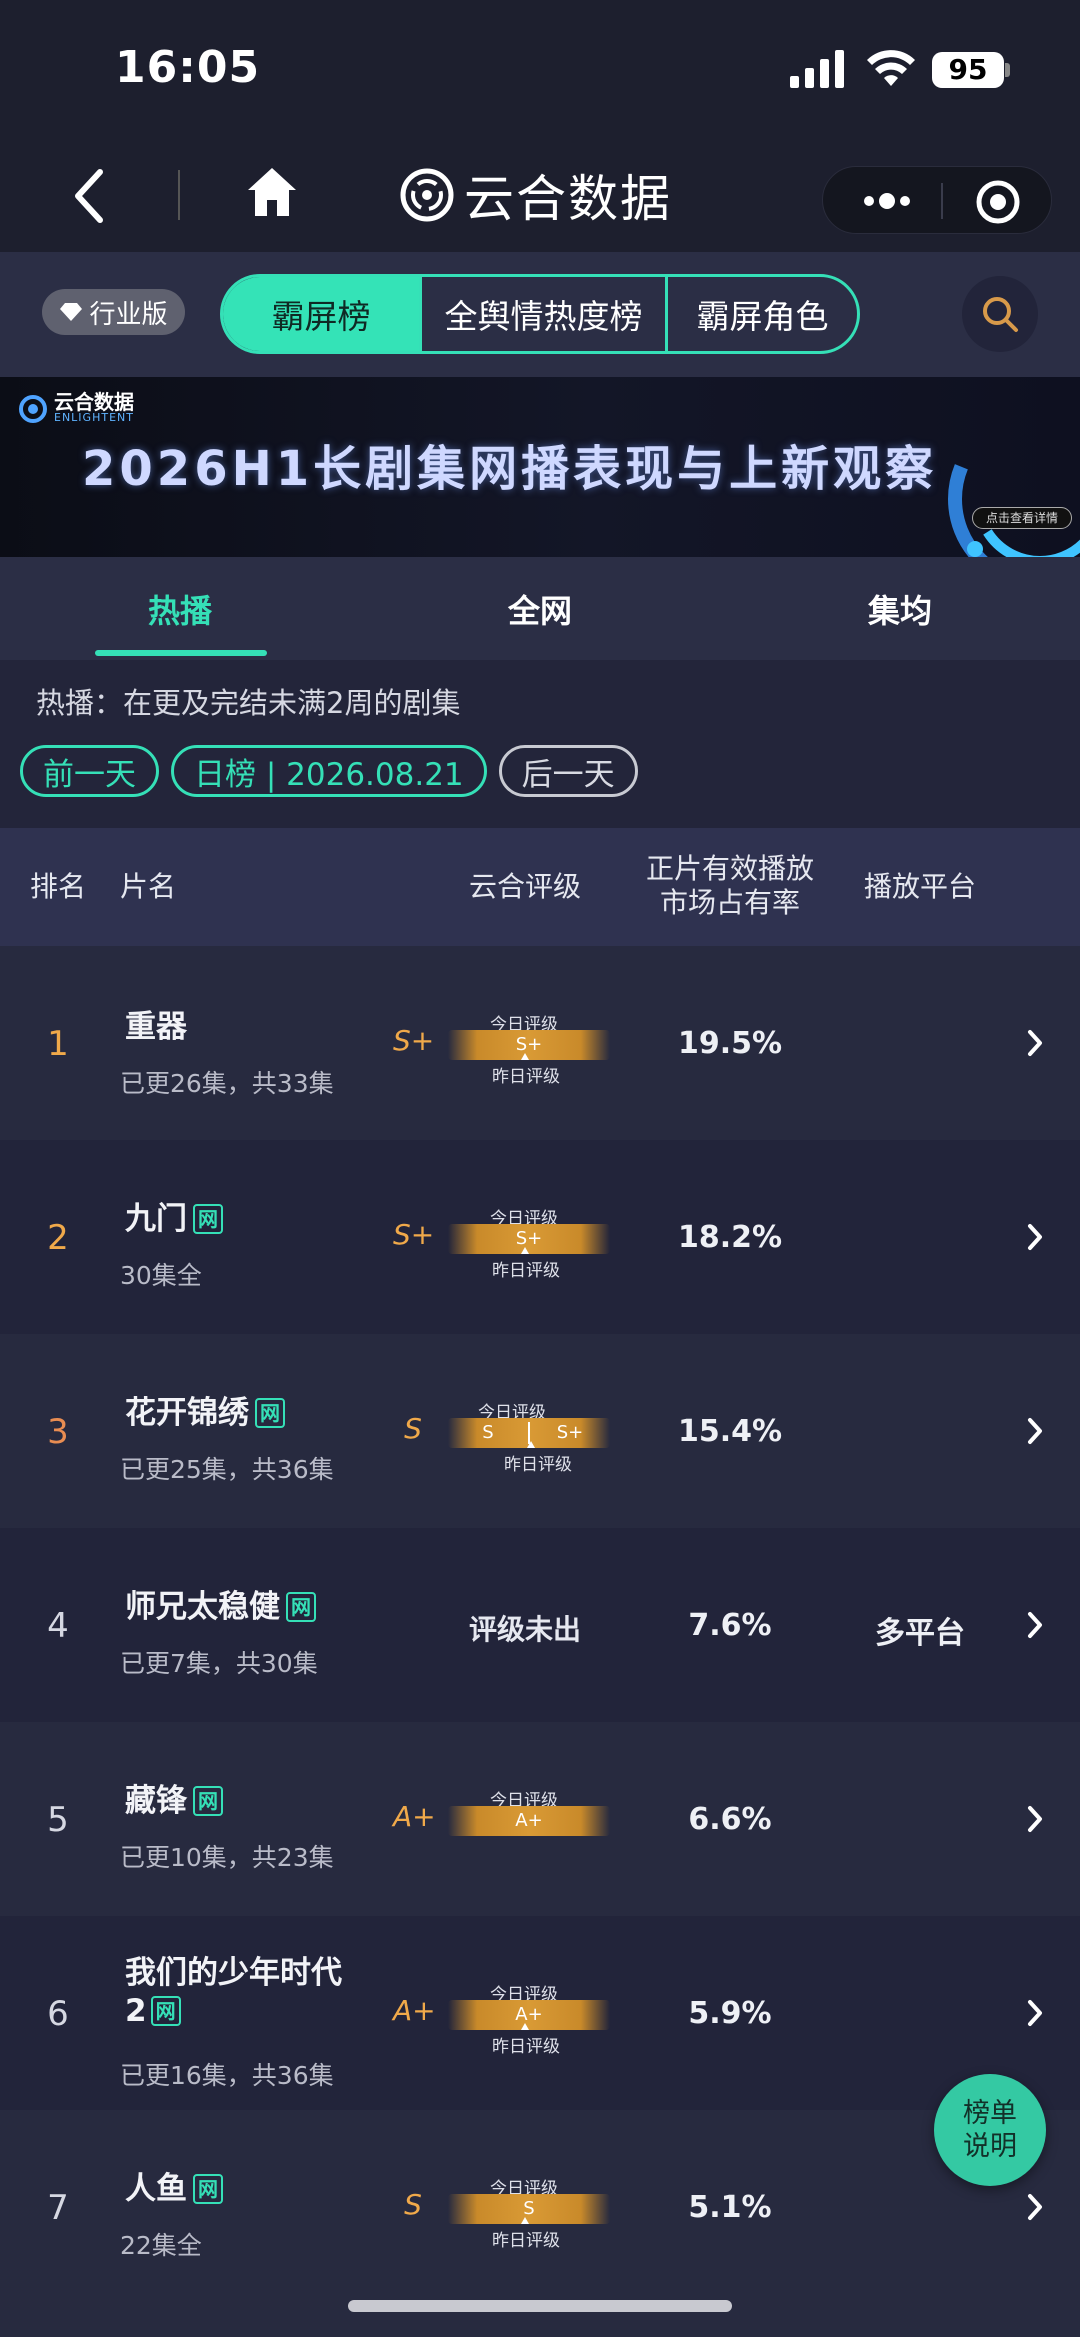 The image size is (1080, 2337). What do you see at coordinates (233, 1992) in the screenshot?
I see `drama-title: 我们的少年时代 2网` at bounding box center [233, 1992].